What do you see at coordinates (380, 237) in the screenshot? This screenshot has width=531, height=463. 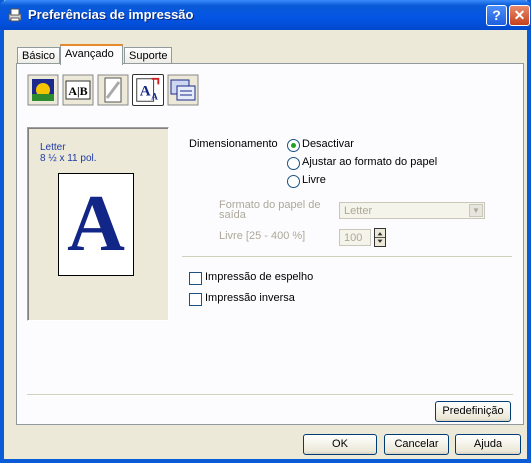 I see `spinner-arrows-icon` at bounding box center [380, 237].